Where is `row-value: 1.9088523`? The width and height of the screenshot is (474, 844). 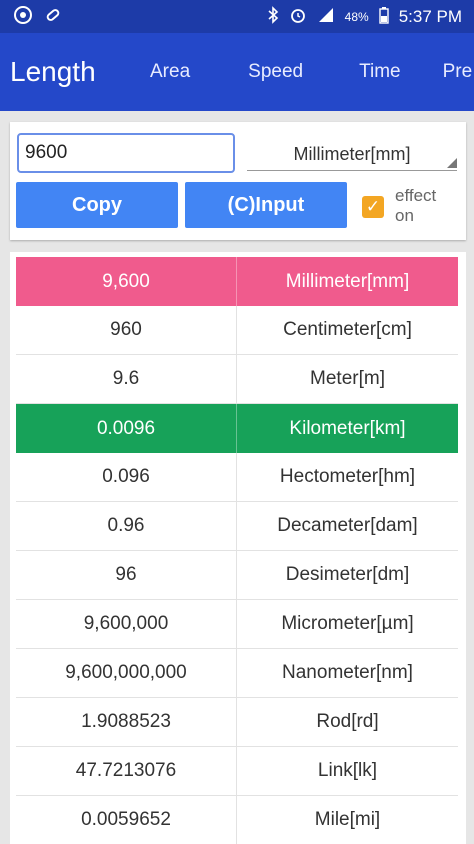
row-value: 1.9088523 is located at coordinates (126, 722).